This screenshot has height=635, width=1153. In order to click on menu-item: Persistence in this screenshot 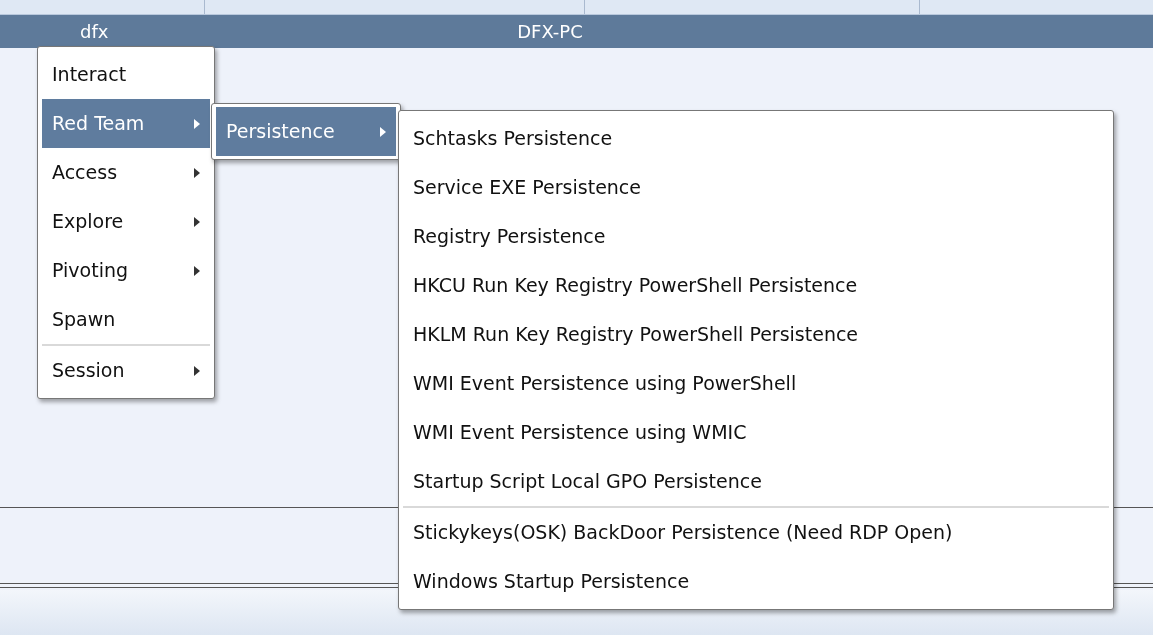, I will do `click(306, 131)`.